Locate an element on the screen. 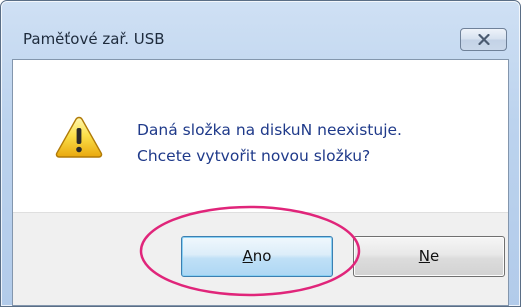 The image size is (521, 307). yes-button-label-rest: no is located at coordinates (262, 256).